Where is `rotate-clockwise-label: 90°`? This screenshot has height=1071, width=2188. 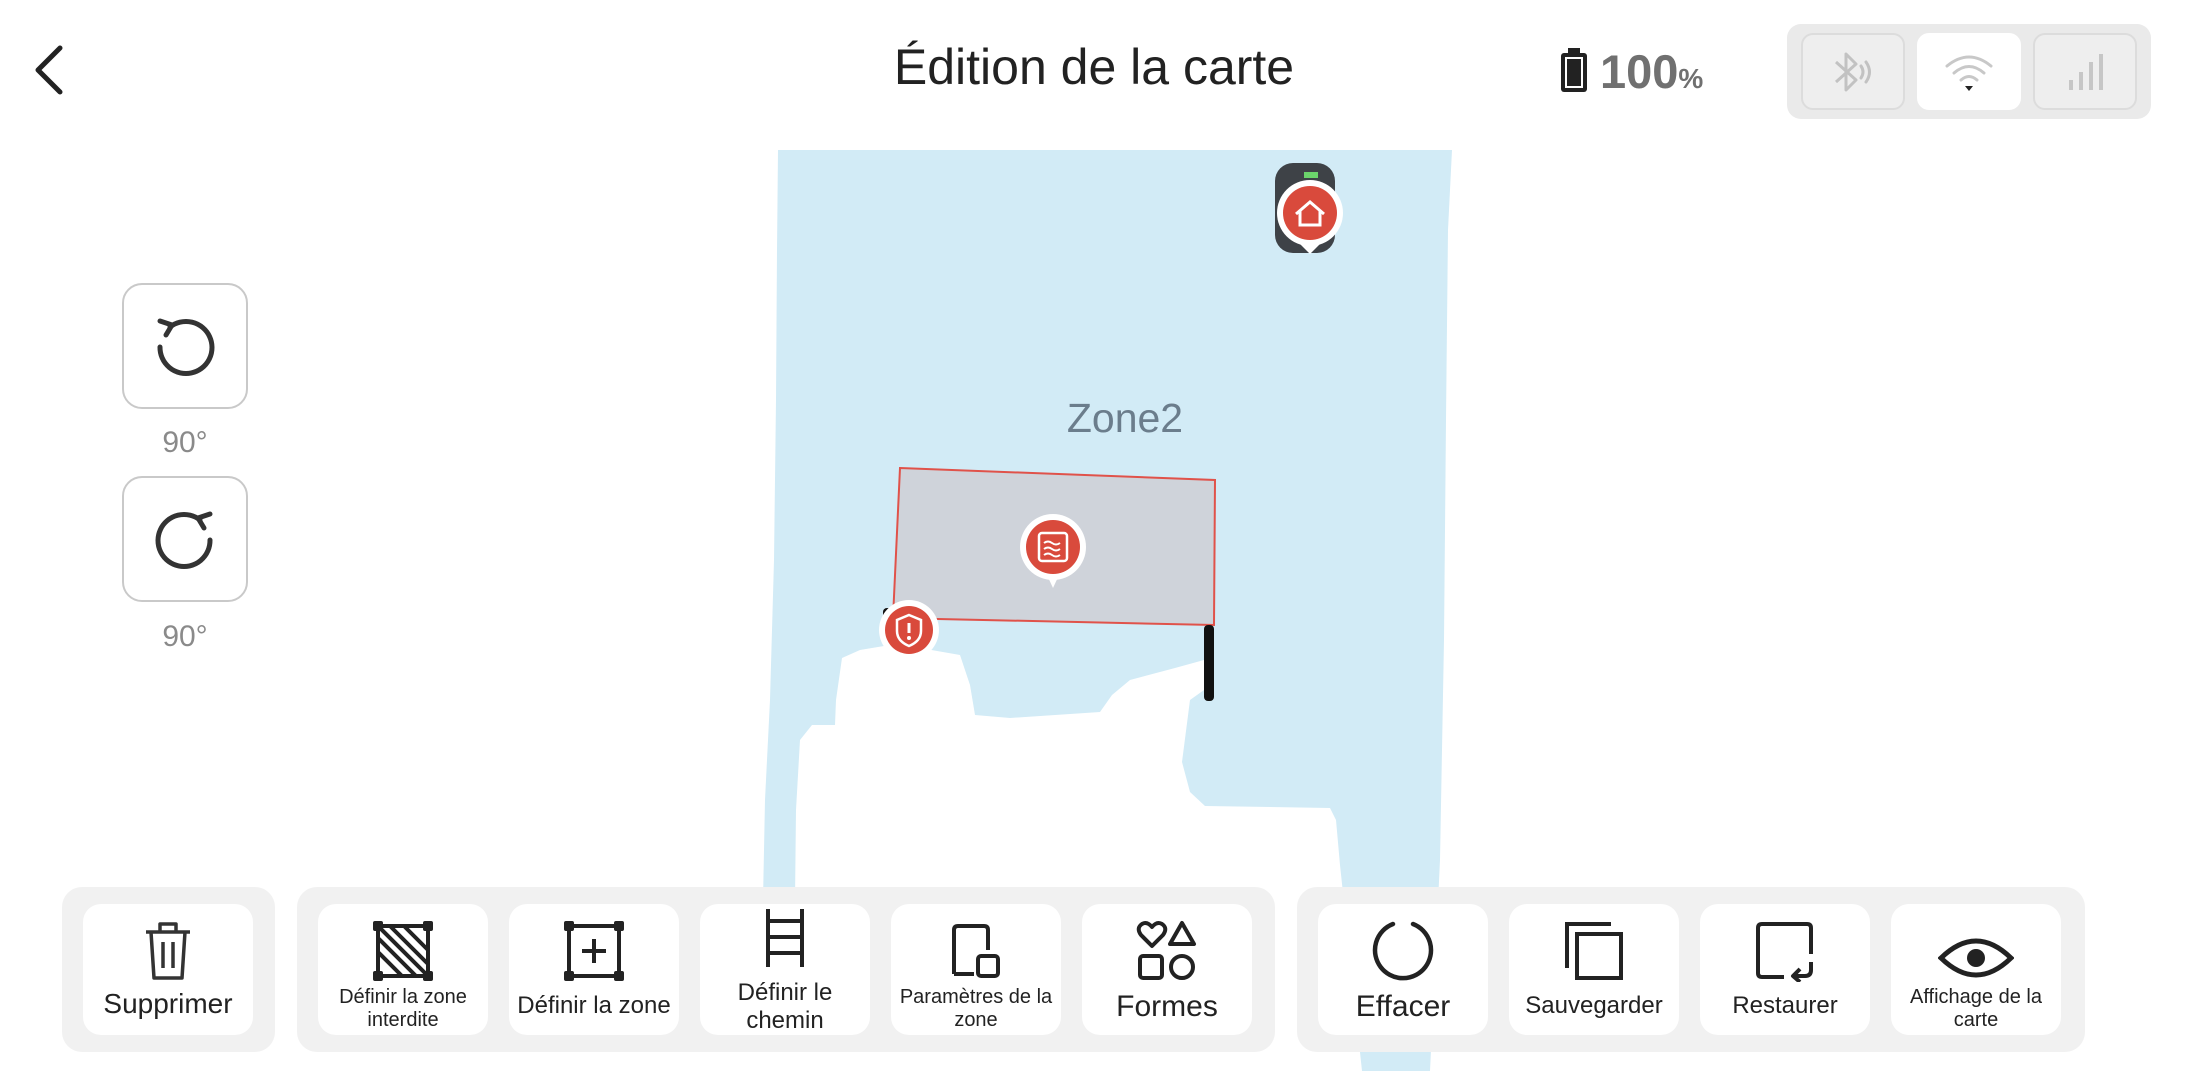 rotate-clockwise-label: 90° is located at coordinates (185, 636).